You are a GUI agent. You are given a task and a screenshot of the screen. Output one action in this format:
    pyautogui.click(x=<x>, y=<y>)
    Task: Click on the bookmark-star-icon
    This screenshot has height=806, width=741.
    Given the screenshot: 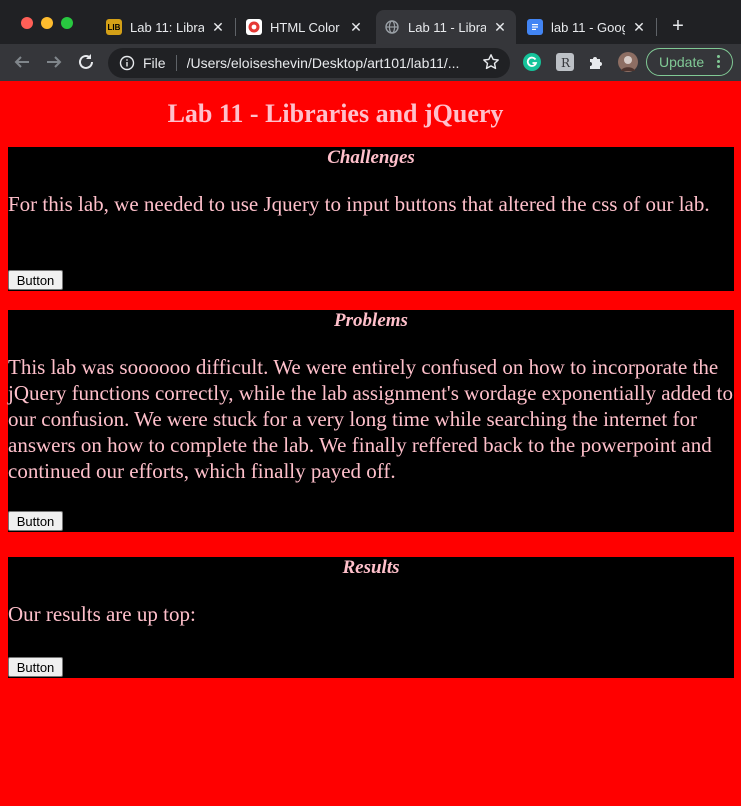 What is the action you would take?
    pyautogui.click(x=491, y=64)
    